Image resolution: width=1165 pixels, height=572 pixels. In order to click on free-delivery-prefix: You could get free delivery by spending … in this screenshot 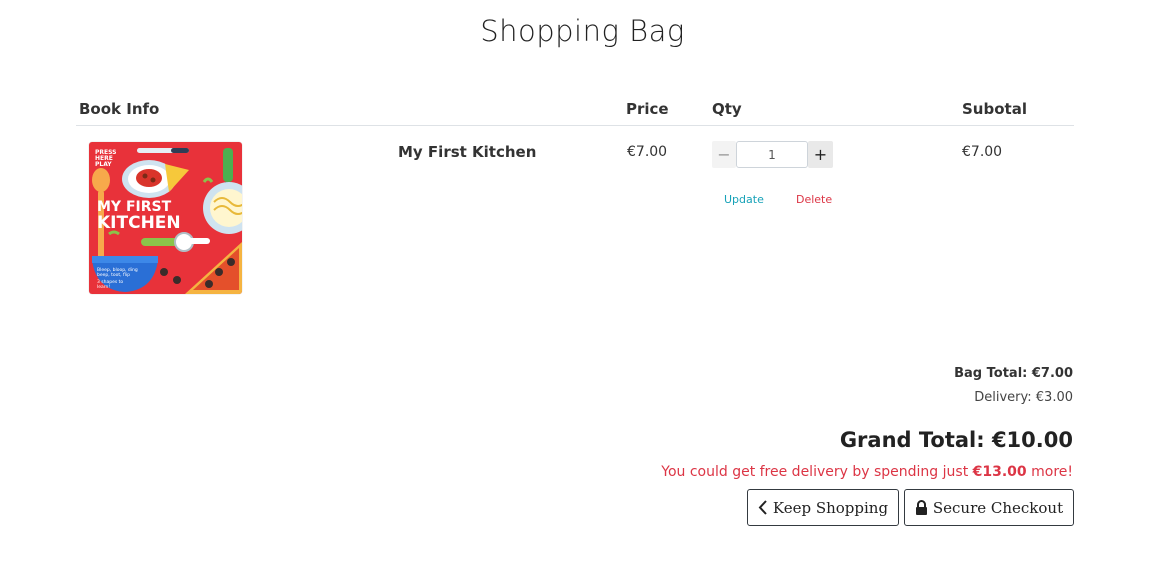, I will do `click(817, 472)`.